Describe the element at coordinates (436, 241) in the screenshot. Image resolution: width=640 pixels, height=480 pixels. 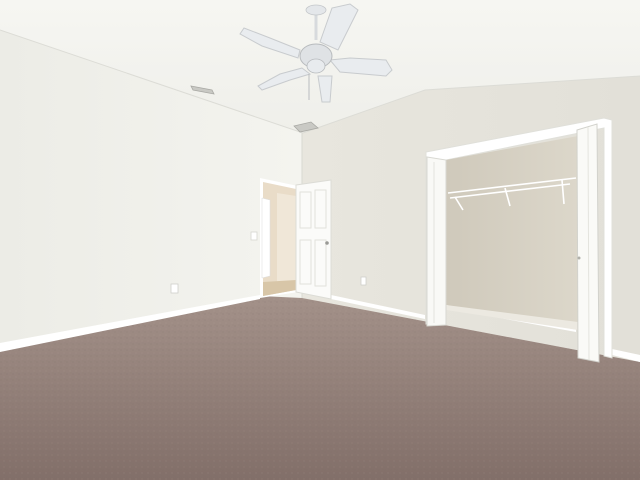
I see `closet-bifold-door-left` at that location.